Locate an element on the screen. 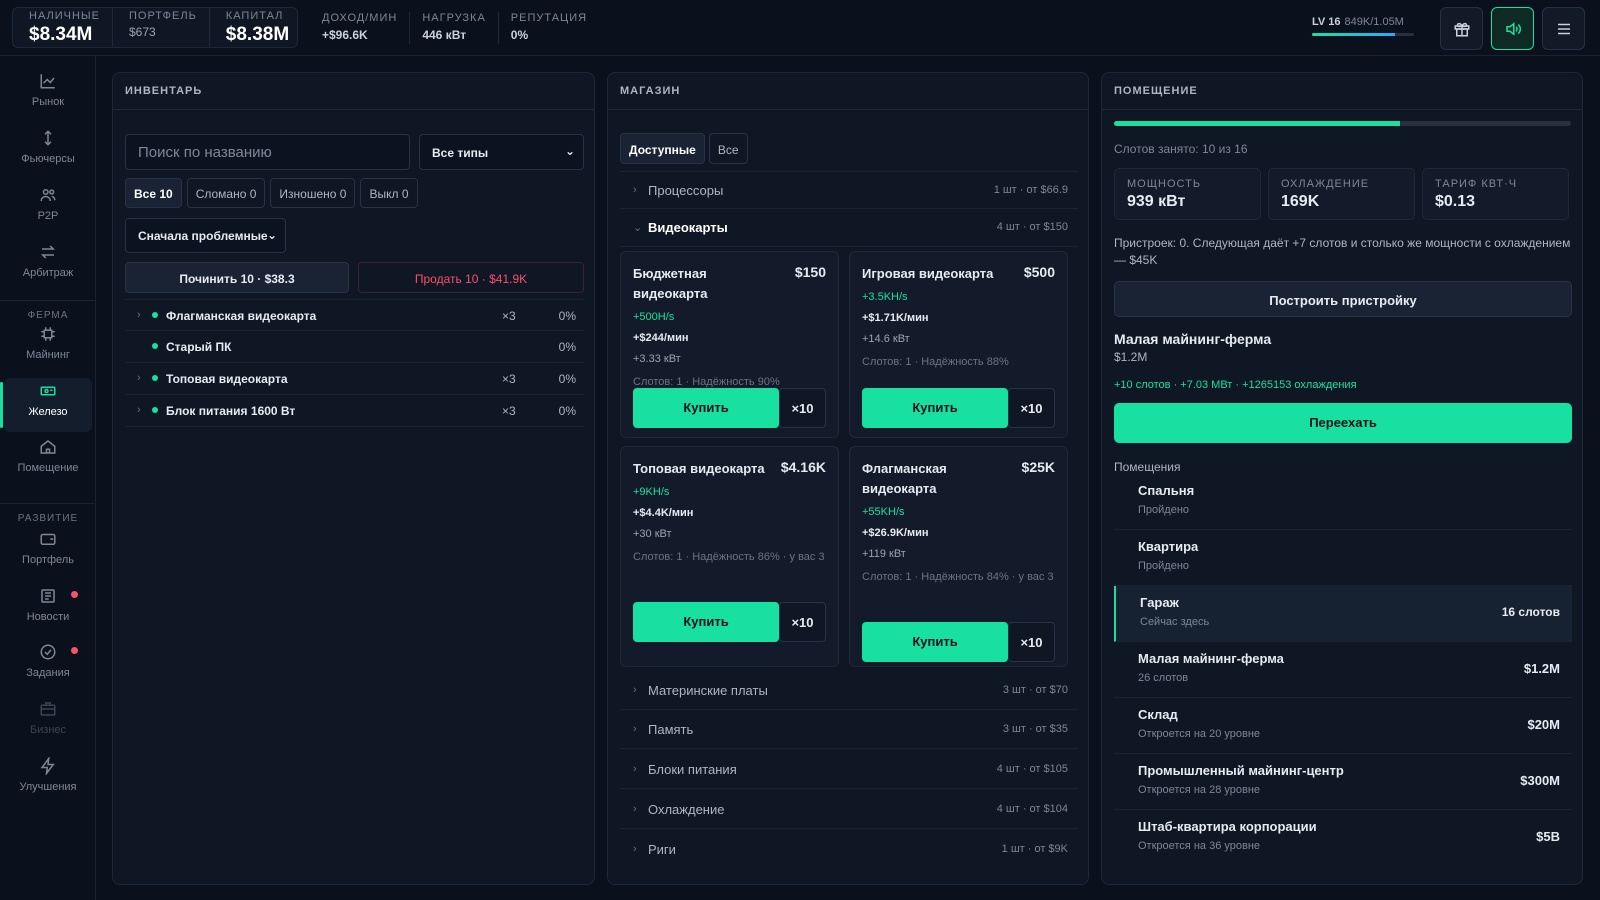 This screenshot has width=1600, height=900. inventory-row: › Топовая видеокарта ×3 0% is located at coordinates (354, 379).